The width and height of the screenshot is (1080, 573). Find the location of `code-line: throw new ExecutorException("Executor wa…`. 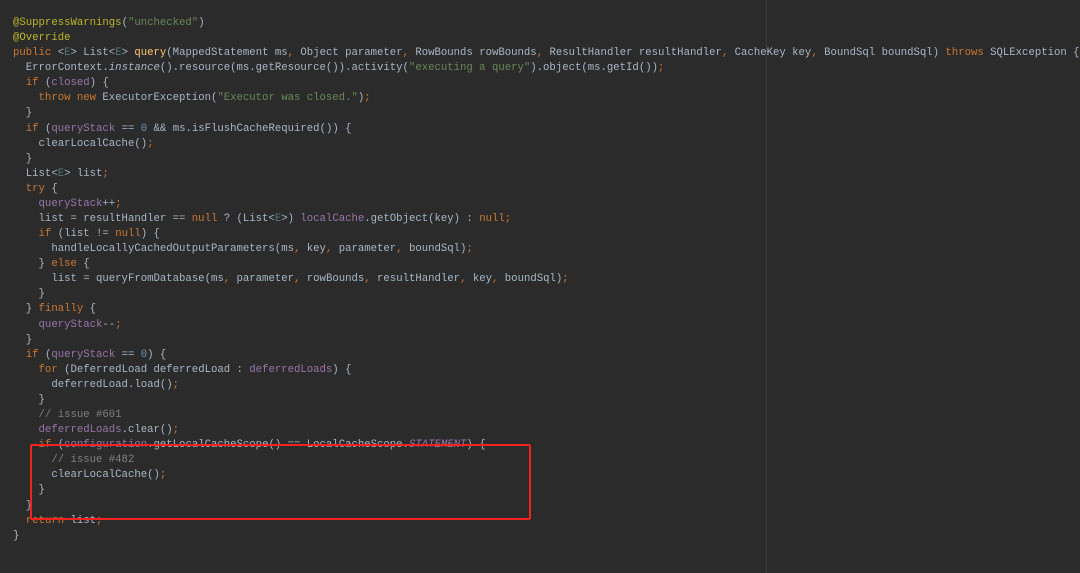

code-line: throw new ExecutorException("Executor wa… is located at coordinates (546, 98).